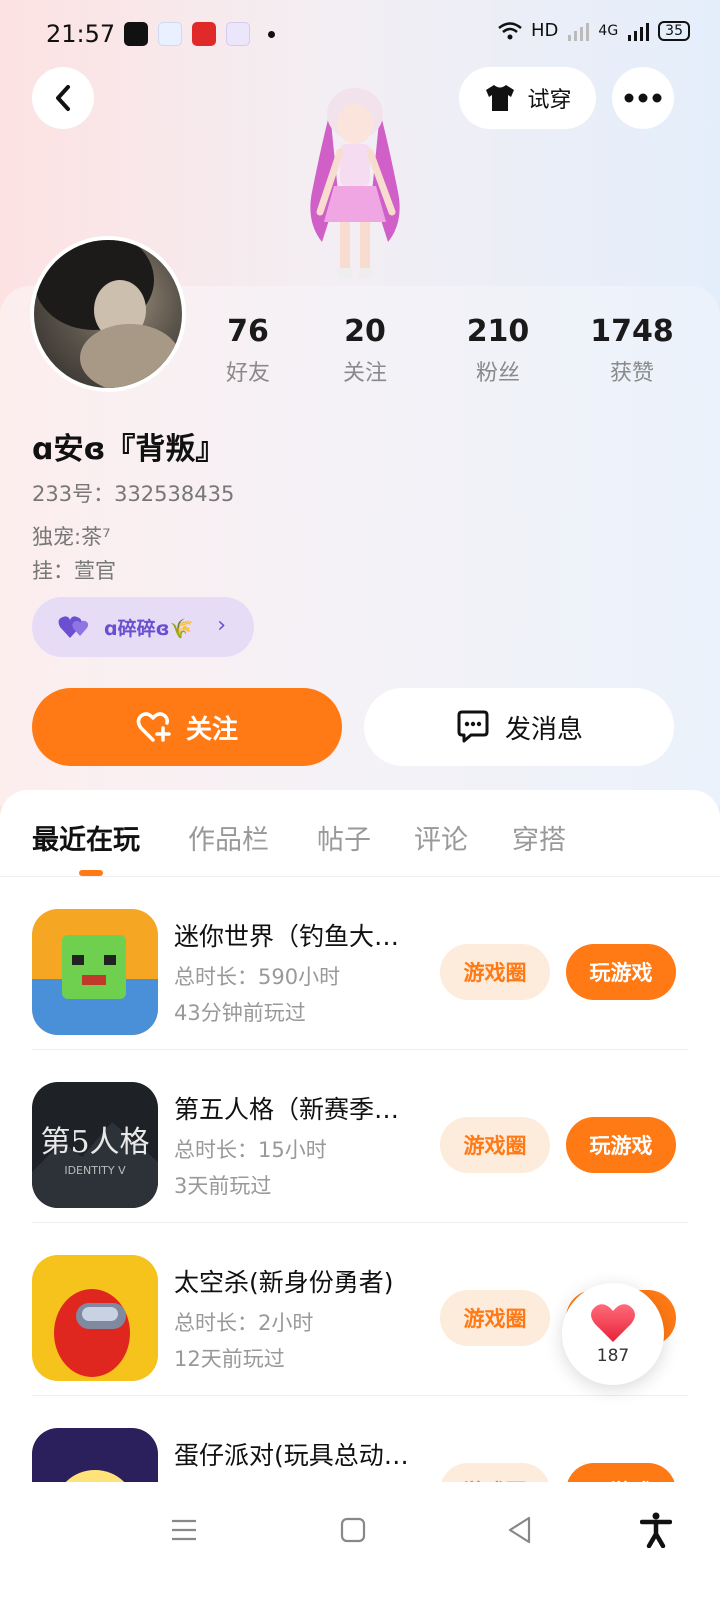 This screenshot has height=1600, width=720. What do you see at coordinates (498, 350) in the screenshot?
I see `stat-fans: 210 粉丝` at bounding box center [498, 350].